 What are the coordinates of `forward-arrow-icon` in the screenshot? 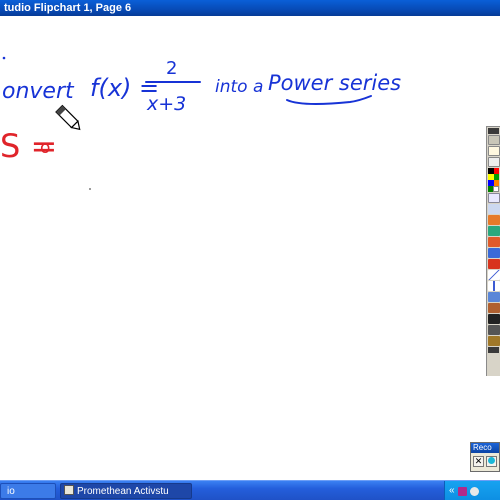 It's located at (494, 253).